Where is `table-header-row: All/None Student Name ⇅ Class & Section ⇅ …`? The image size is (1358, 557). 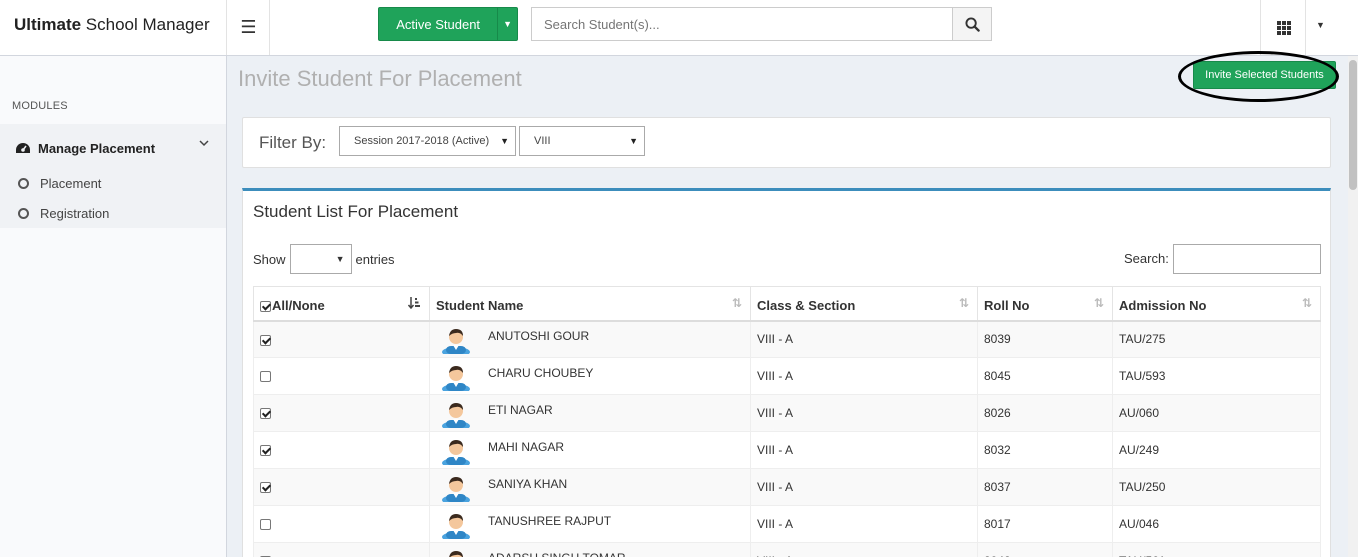
table-header-row: All/None Student Name ⇅ Class & Section ⇅ … is located at coordinates (787, 304).